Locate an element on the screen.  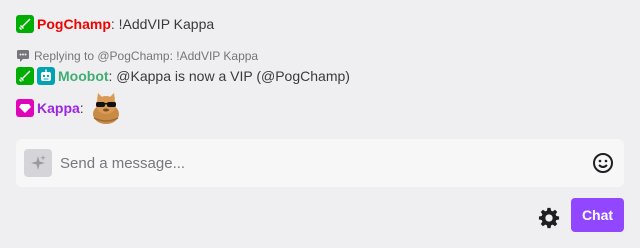
username: Moobot is located at coordinates (83, 76).